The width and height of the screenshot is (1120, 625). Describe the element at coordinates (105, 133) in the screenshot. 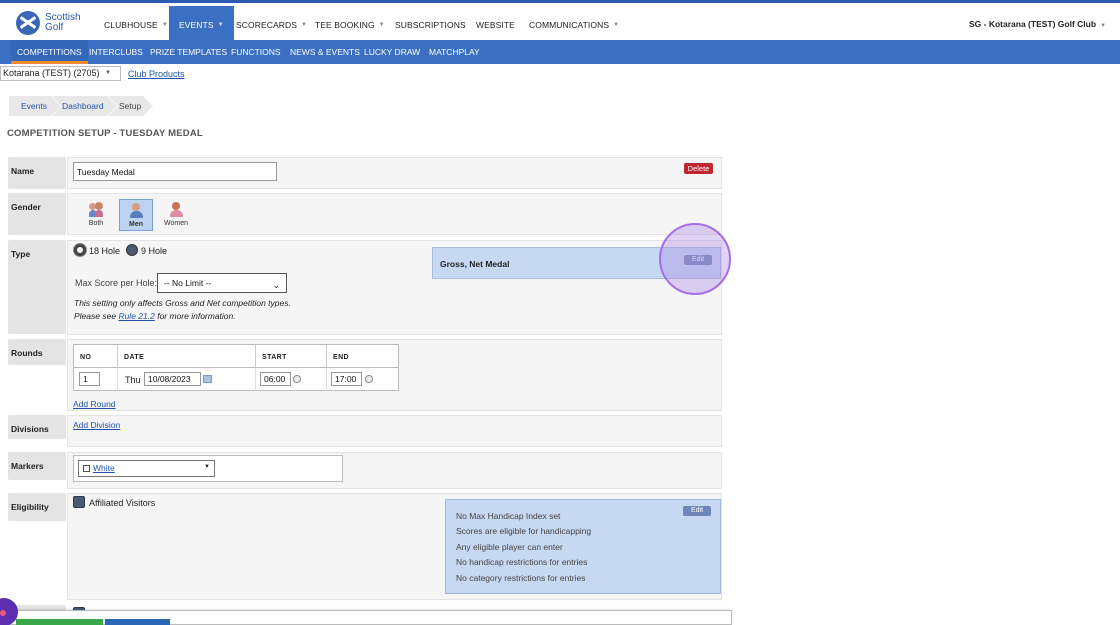

I see `page-title: COMPETITION SETUP - TUESDAY MEDAL` at that location.